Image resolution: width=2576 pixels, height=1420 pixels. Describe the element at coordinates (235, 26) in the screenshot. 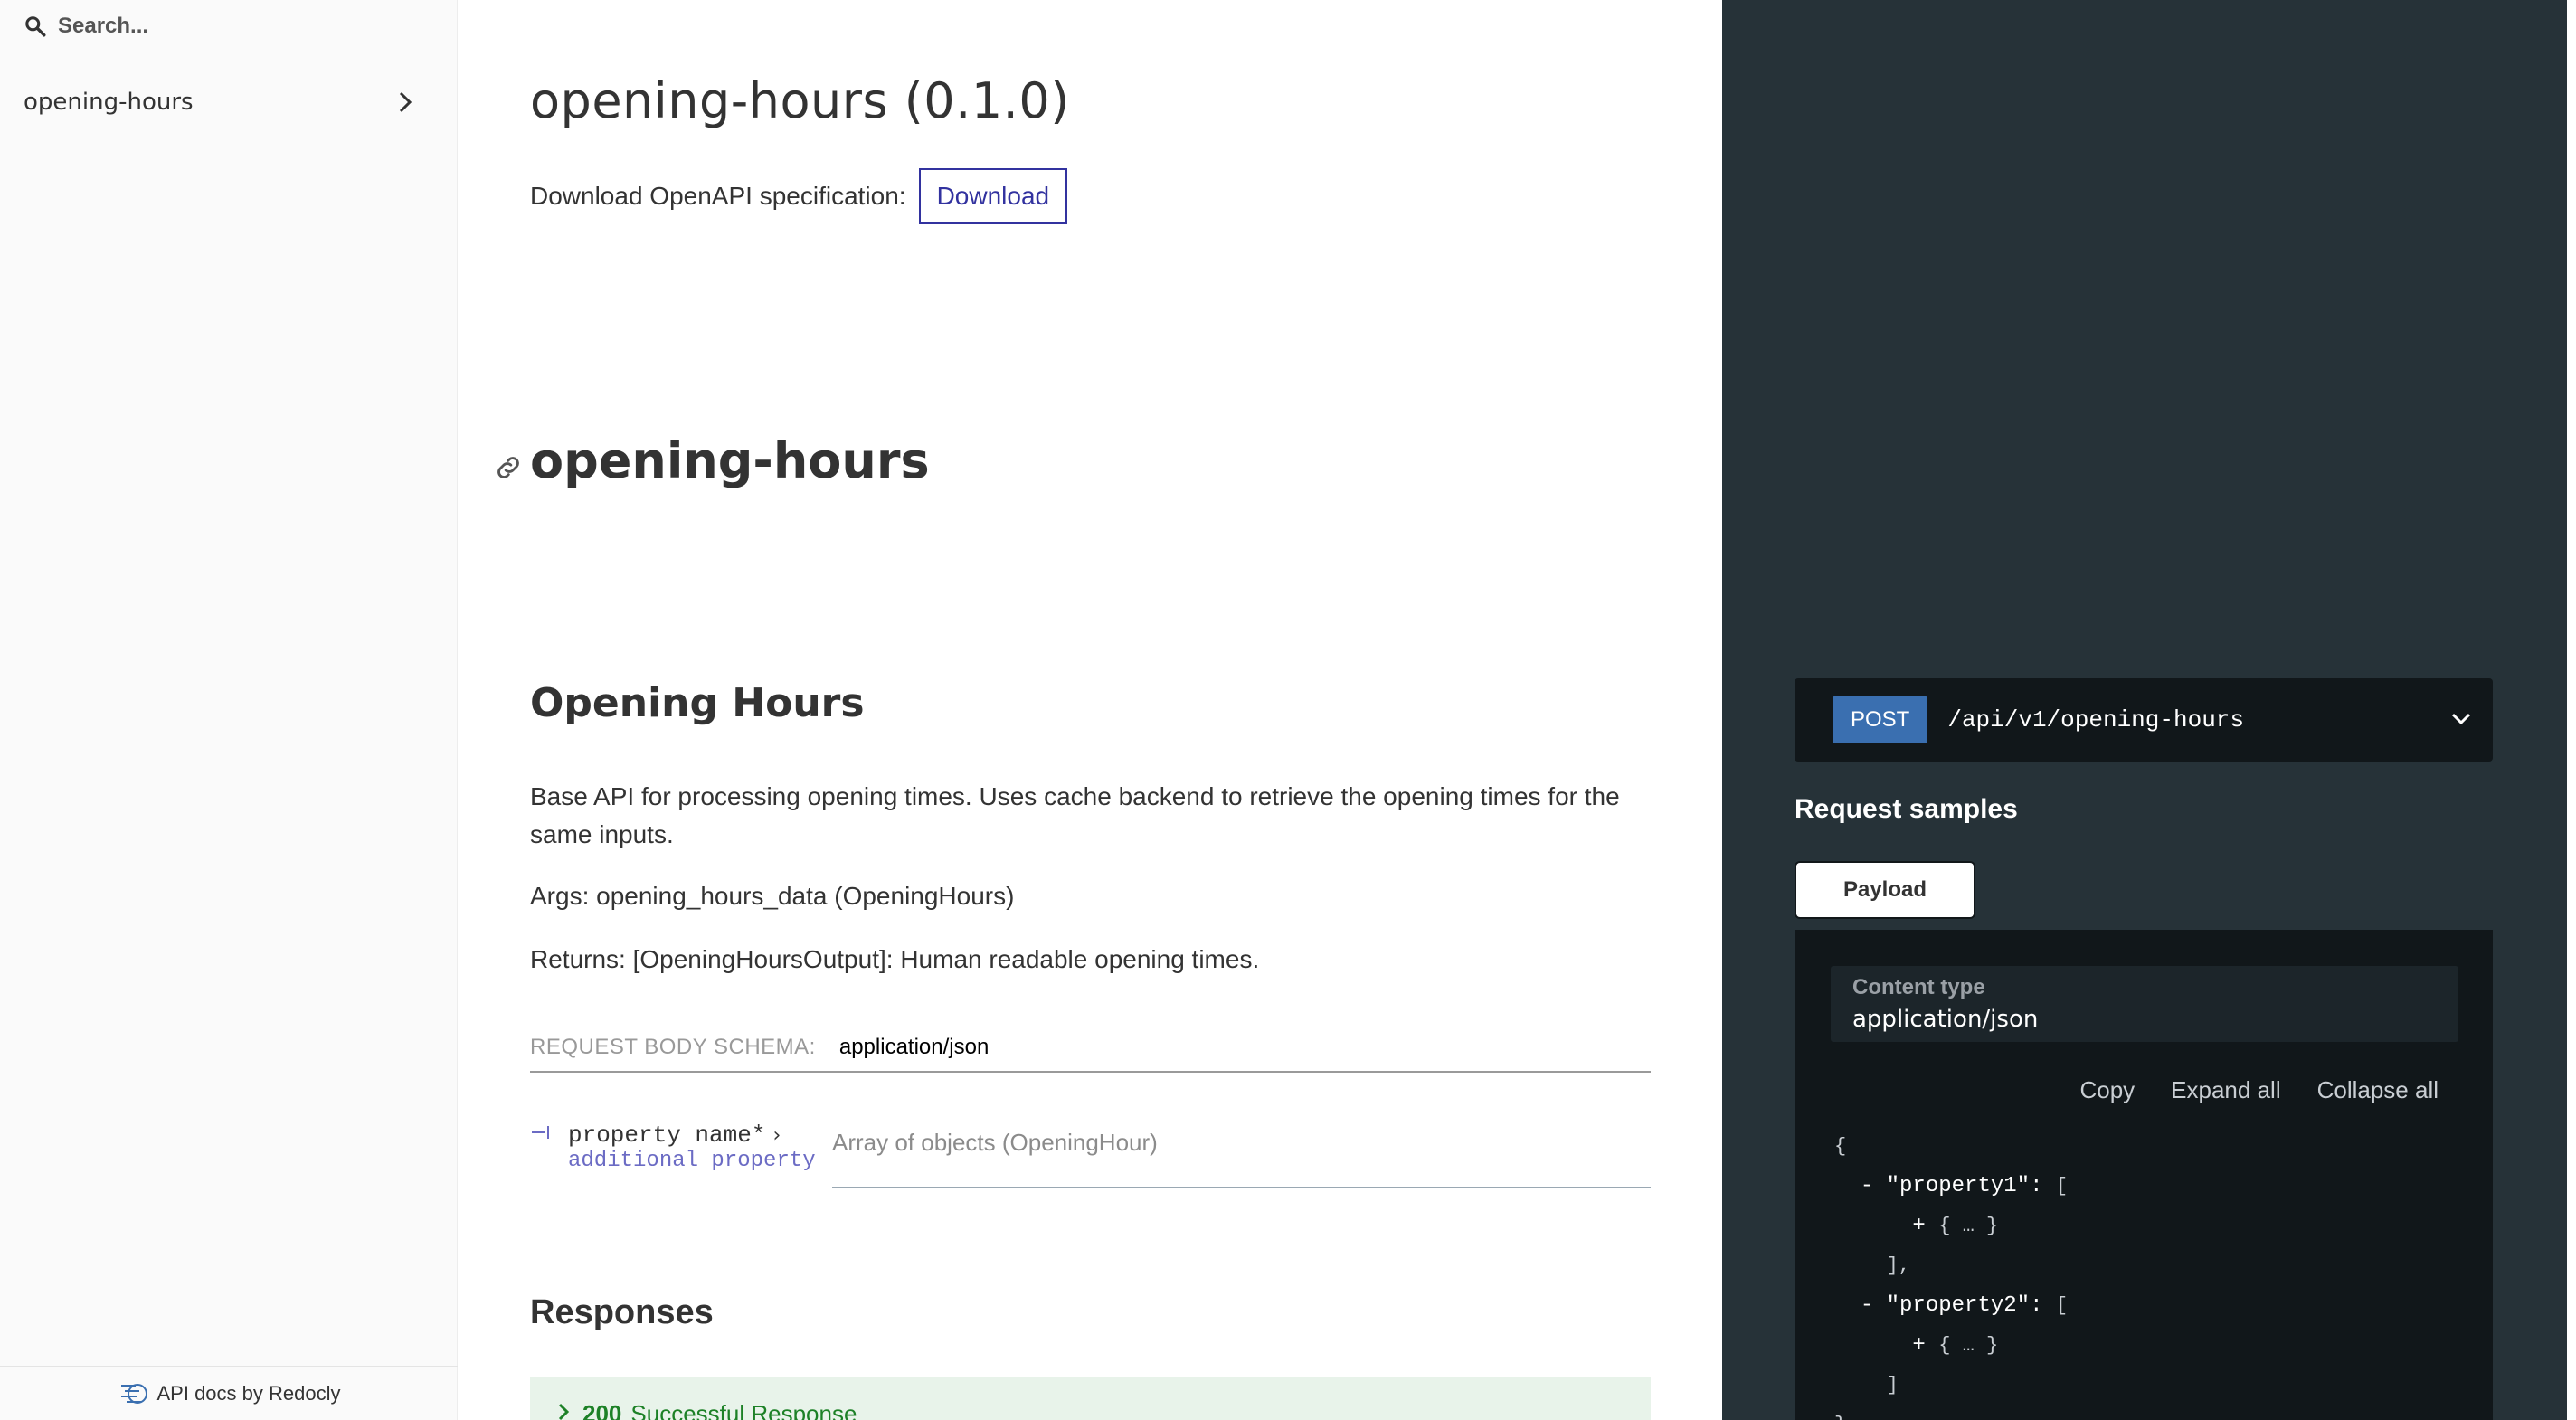

I see `search-input` at that location.